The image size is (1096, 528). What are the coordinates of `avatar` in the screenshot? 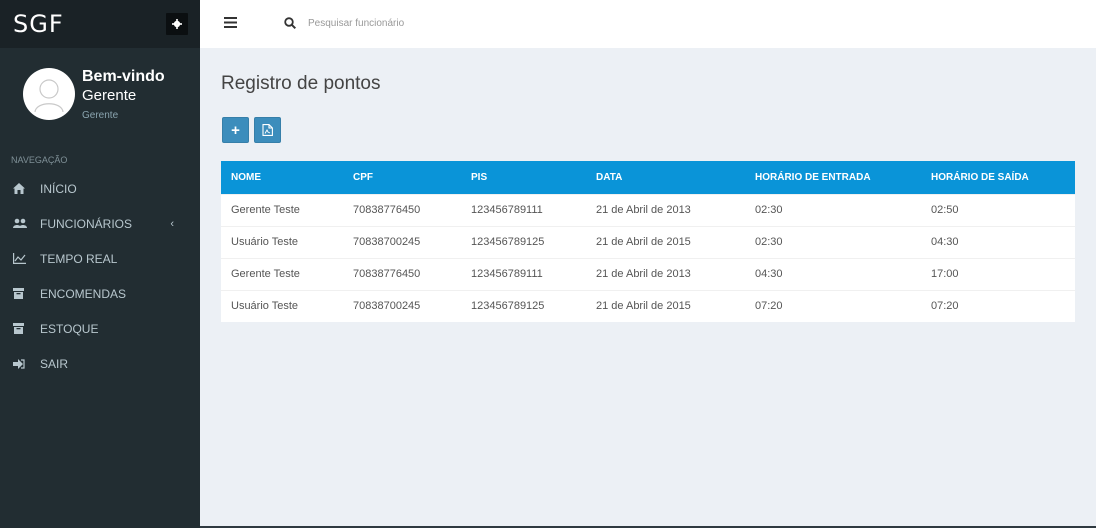 It's located at (49, 94).